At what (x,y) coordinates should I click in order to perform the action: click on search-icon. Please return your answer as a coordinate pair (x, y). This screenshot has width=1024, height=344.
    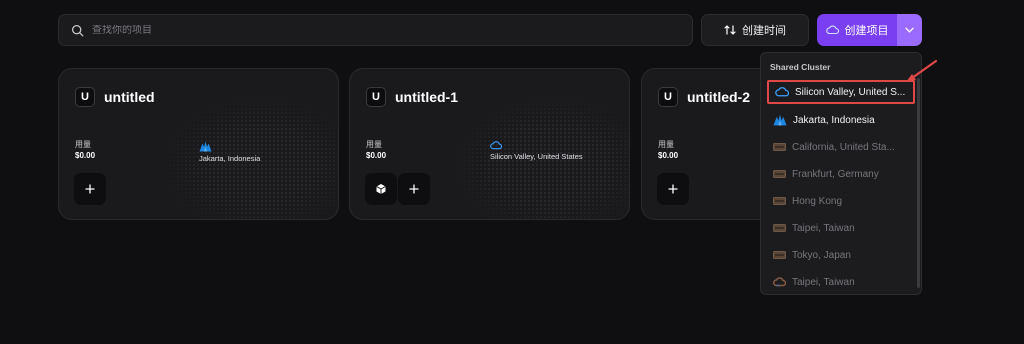
    Looking at the image, I should click on (77, 30).